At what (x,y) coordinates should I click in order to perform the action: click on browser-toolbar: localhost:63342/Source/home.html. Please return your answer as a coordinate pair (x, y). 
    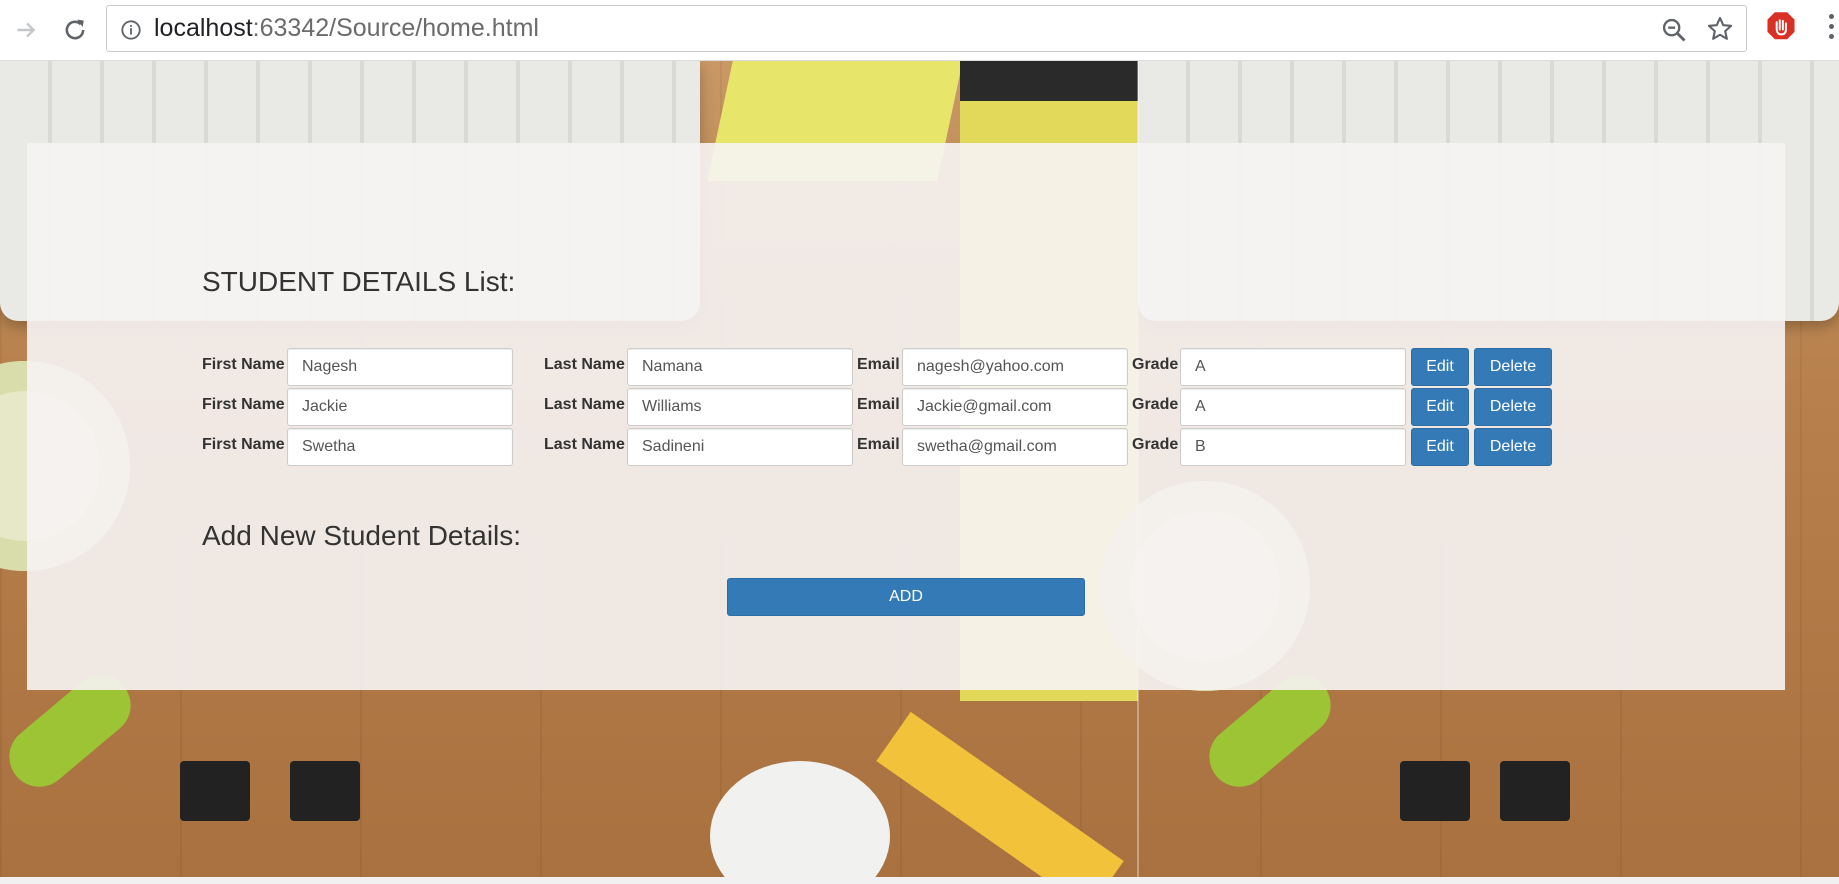
    Looking at the image, I should click on (919, 30).